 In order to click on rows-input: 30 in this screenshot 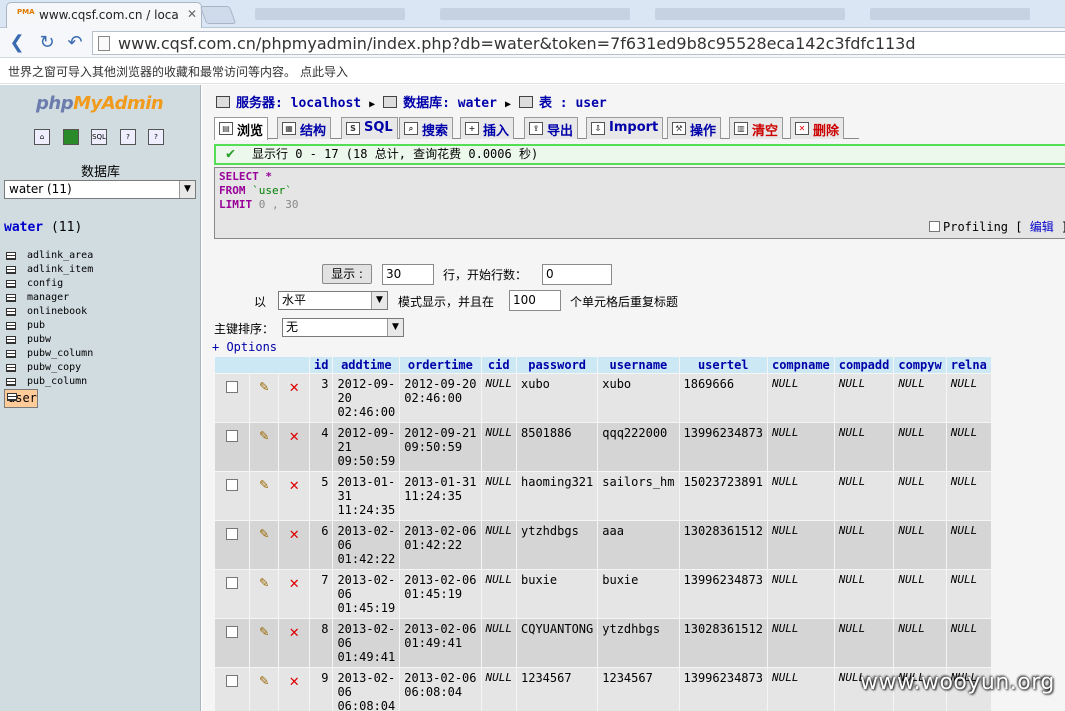, I will do `click(408, 274)`.